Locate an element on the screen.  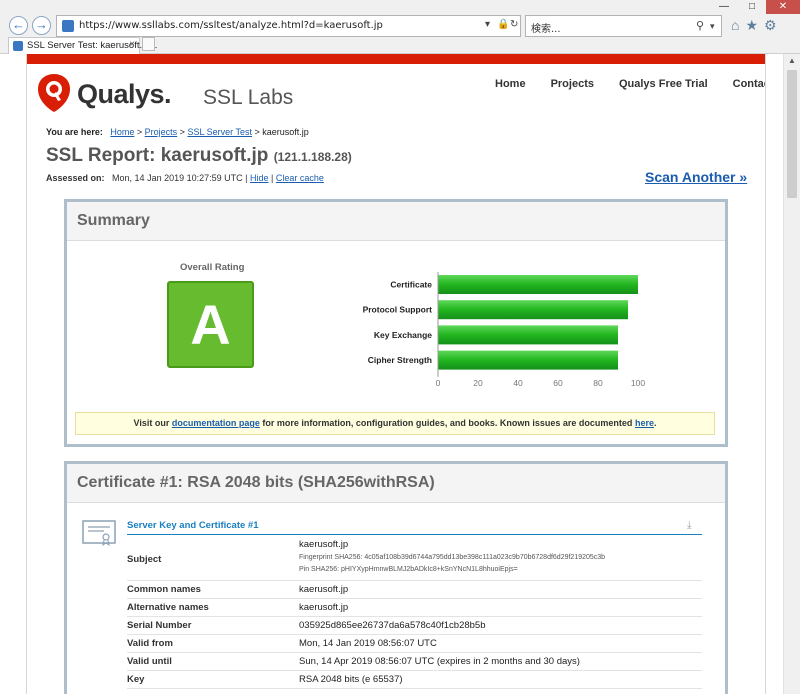
scan-another-link: Scan Another » is located at coordinates (696, 177).